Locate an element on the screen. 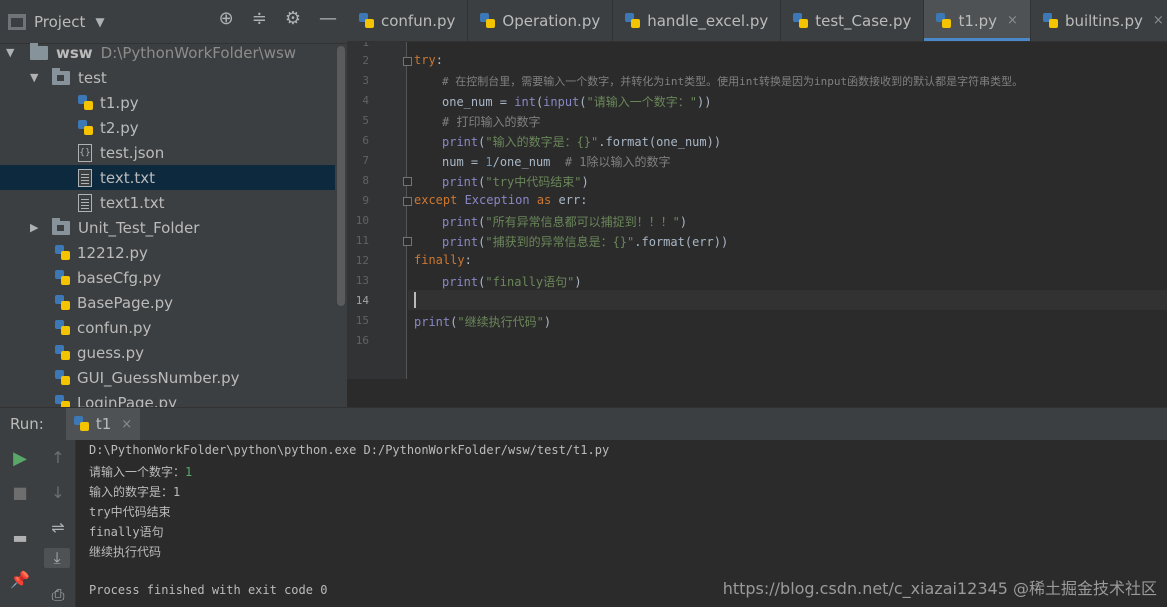 The image size is (1167, 607). tree-item-wsw: ▼ wsw D:\PythonWorkFolder\wsw is located at coordinates (167, 52).